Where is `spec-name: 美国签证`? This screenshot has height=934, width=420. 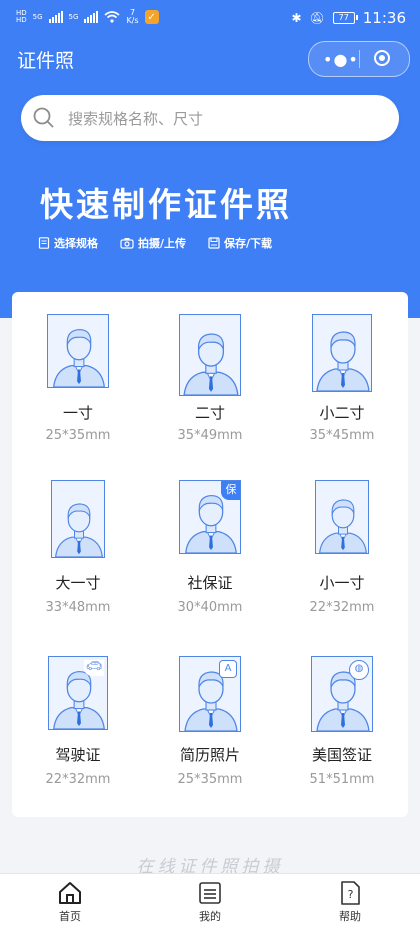 spec-name: 美国签证 is located at coordinates (341, 755).